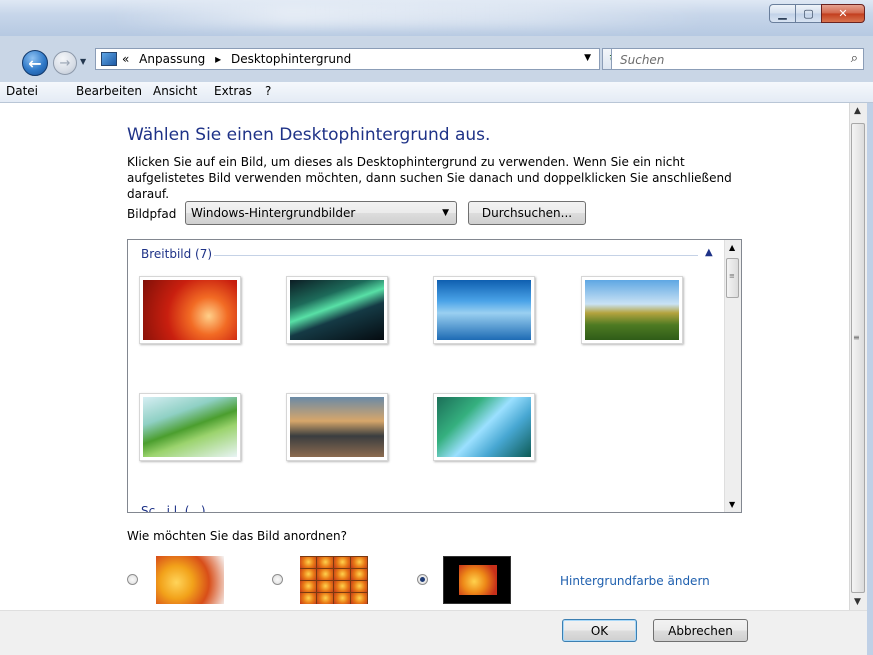 This screenshot has width=873, height=655. I want to click on menu-bearbeiten: Bearbeiten, so click(109, 91).